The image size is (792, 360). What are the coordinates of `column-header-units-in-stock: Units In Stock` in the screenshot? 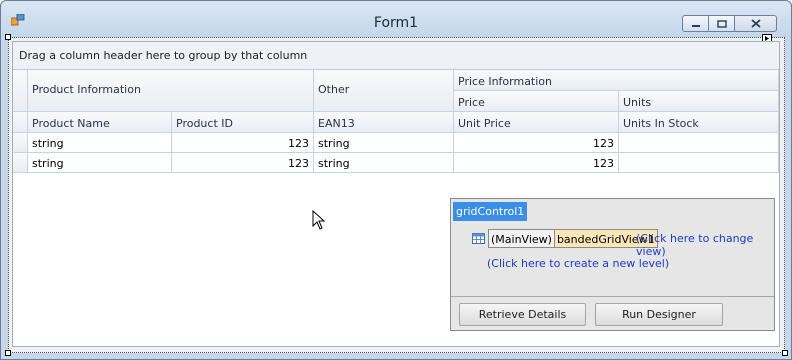 It's located at (699, 122).